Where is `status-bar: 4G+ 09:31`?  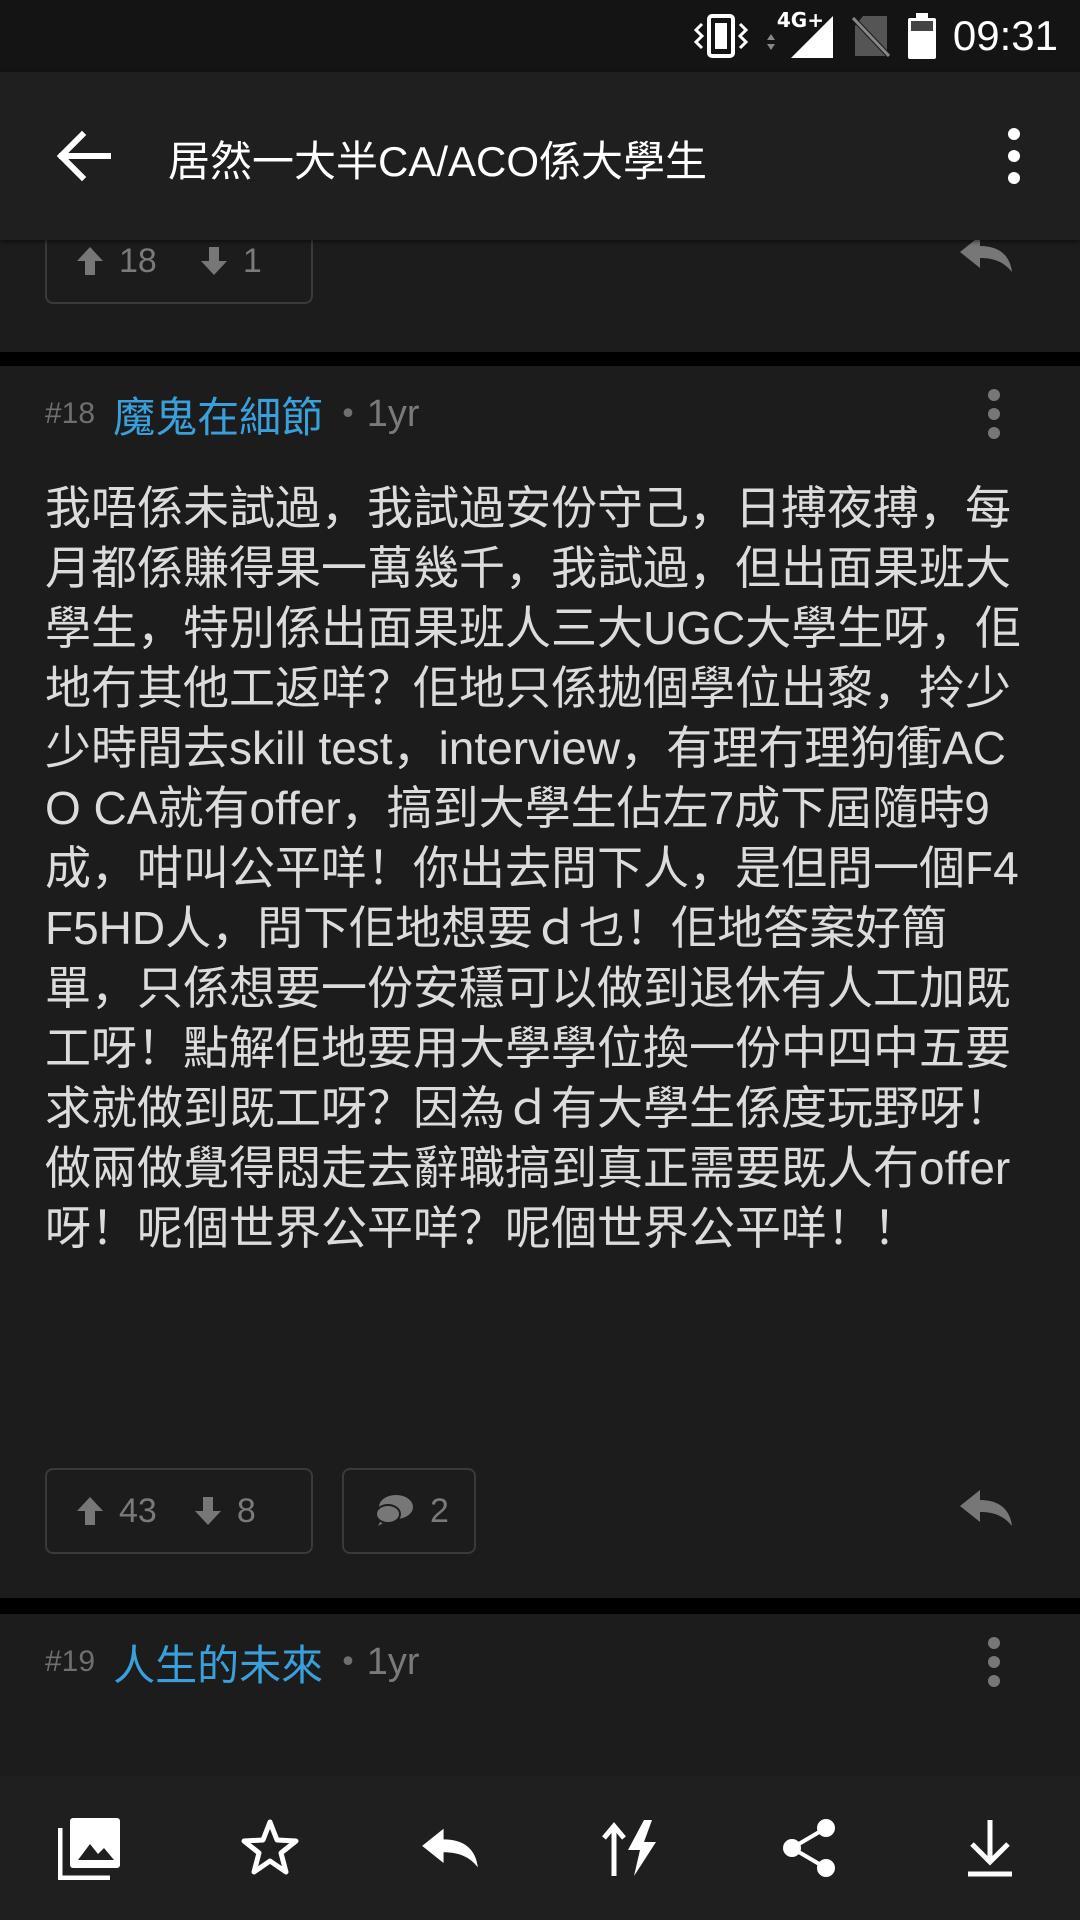 status-bar: 4G+ 09:31 is located at coordinates (540, 36).